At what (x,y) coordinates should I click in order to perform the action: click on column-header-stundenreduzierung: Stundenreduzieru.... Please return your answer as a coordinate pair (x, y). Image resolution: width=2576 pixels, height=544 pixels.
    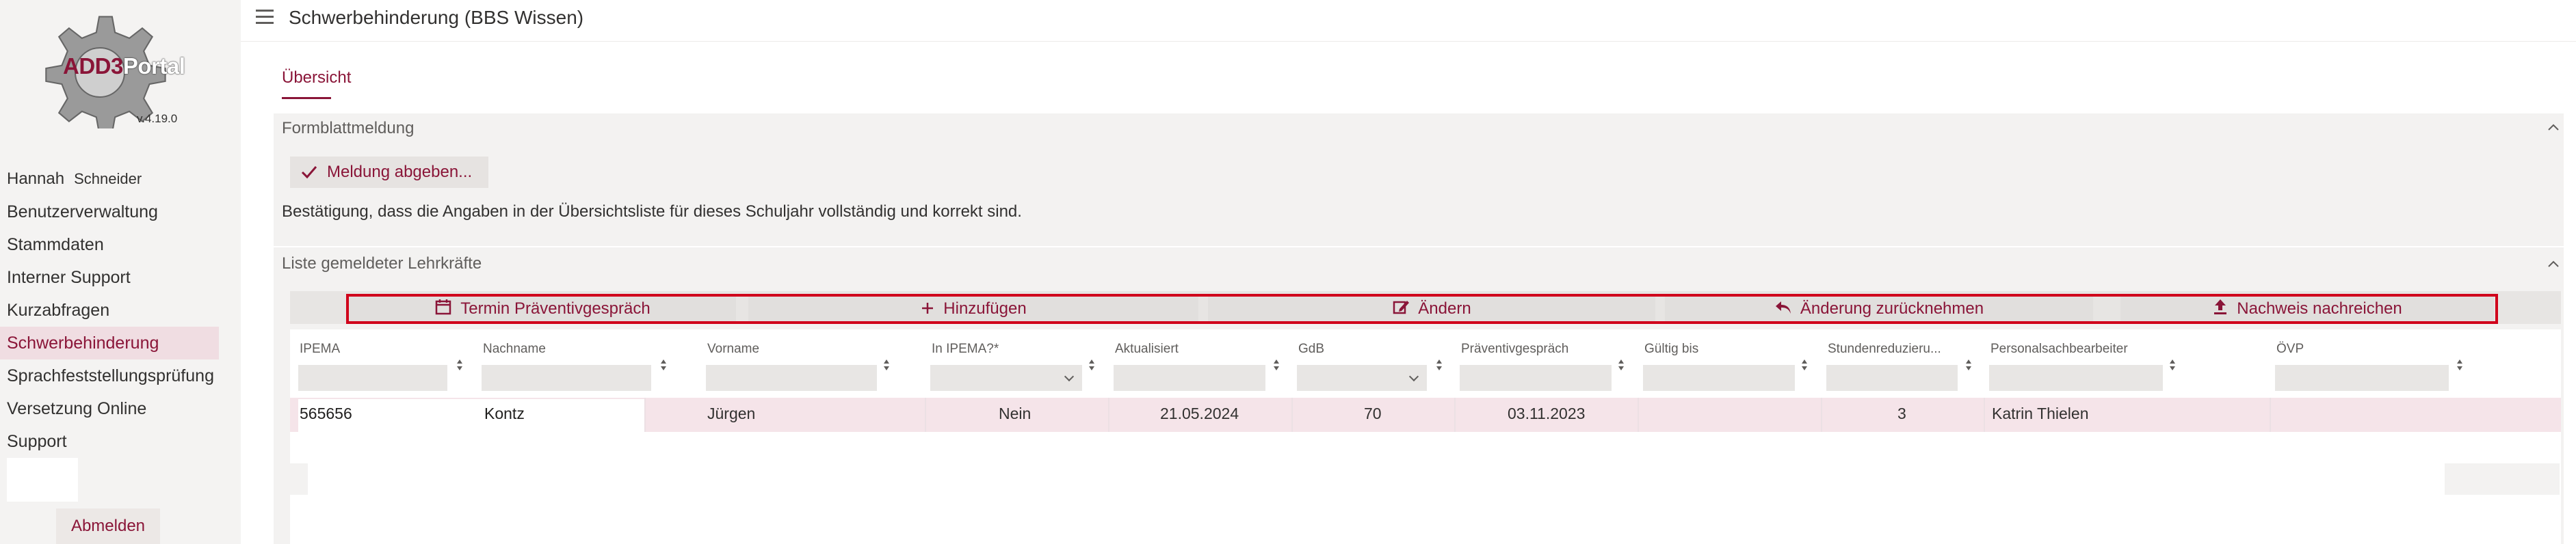
    Looking at the image, I should click on (1884, 349).